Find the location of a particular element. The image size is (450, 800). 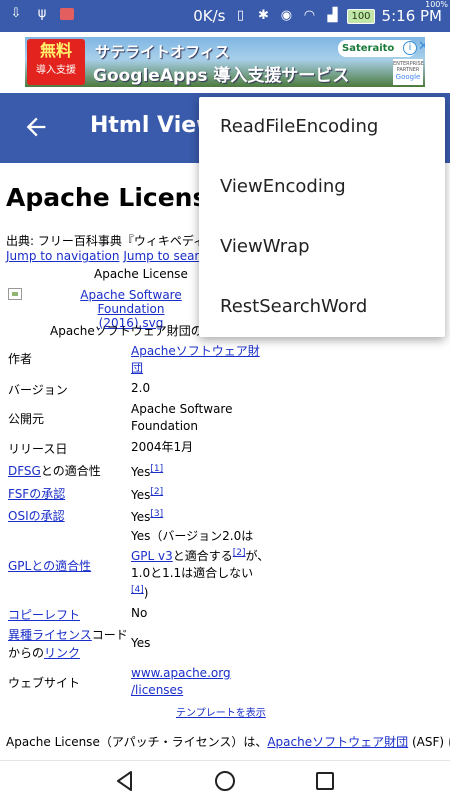

menu-item-view-wrap: ViewWrap is located at coordinates (322, 247).